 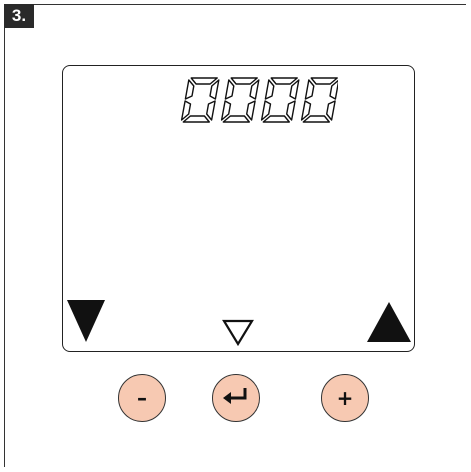 What do you see at coordinates (229, 89) in the screenshot?
I see `segment-1-f` at bounding box center [229, 89].